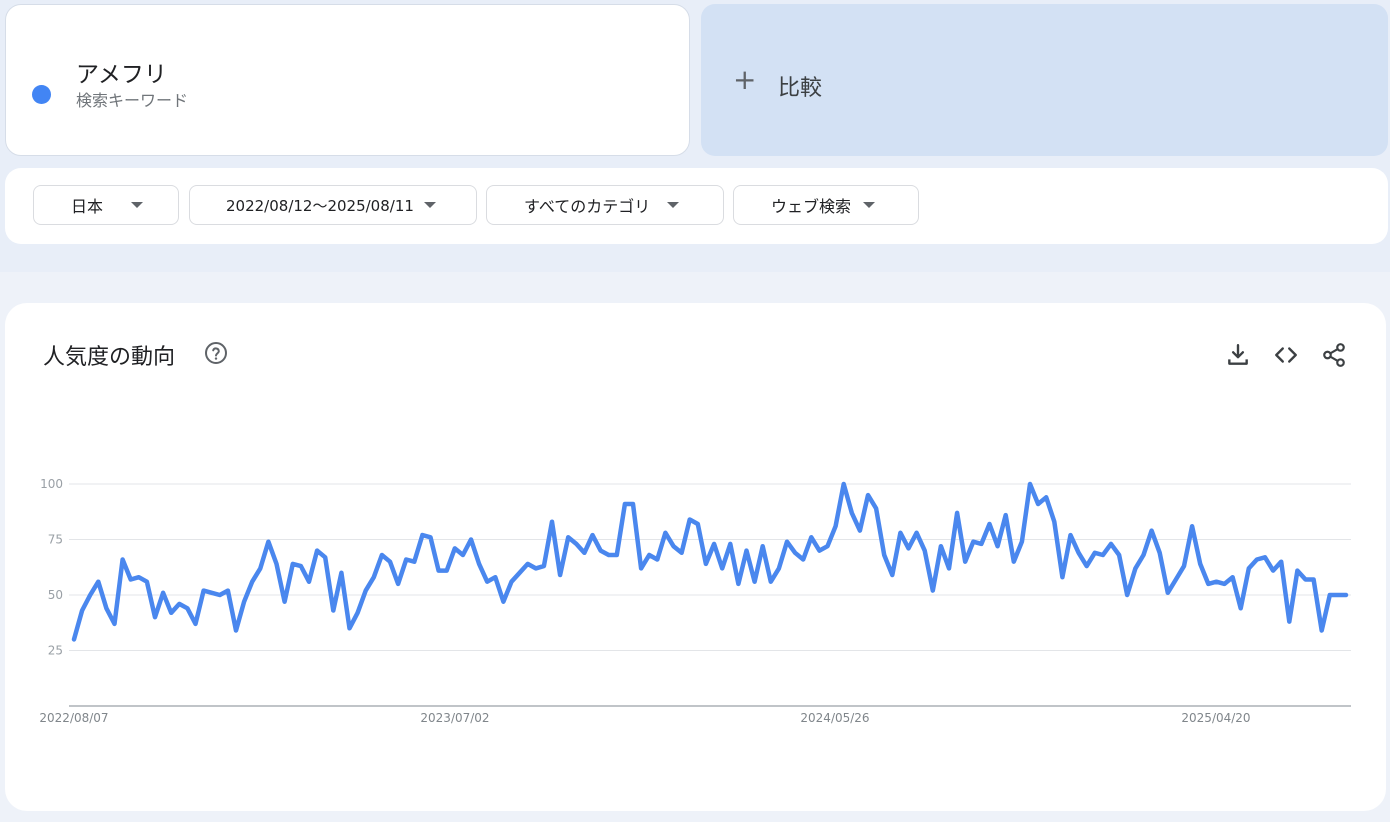  What do you see at coordinates (51, 484) in the screenshot?
I see `y-tick-label: 100` at bounding box center [51, 484].